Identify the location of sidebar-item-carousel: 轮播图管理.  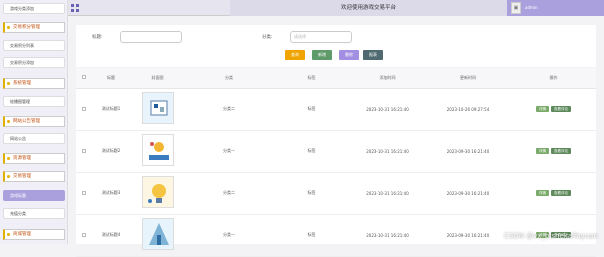
(34, 101).